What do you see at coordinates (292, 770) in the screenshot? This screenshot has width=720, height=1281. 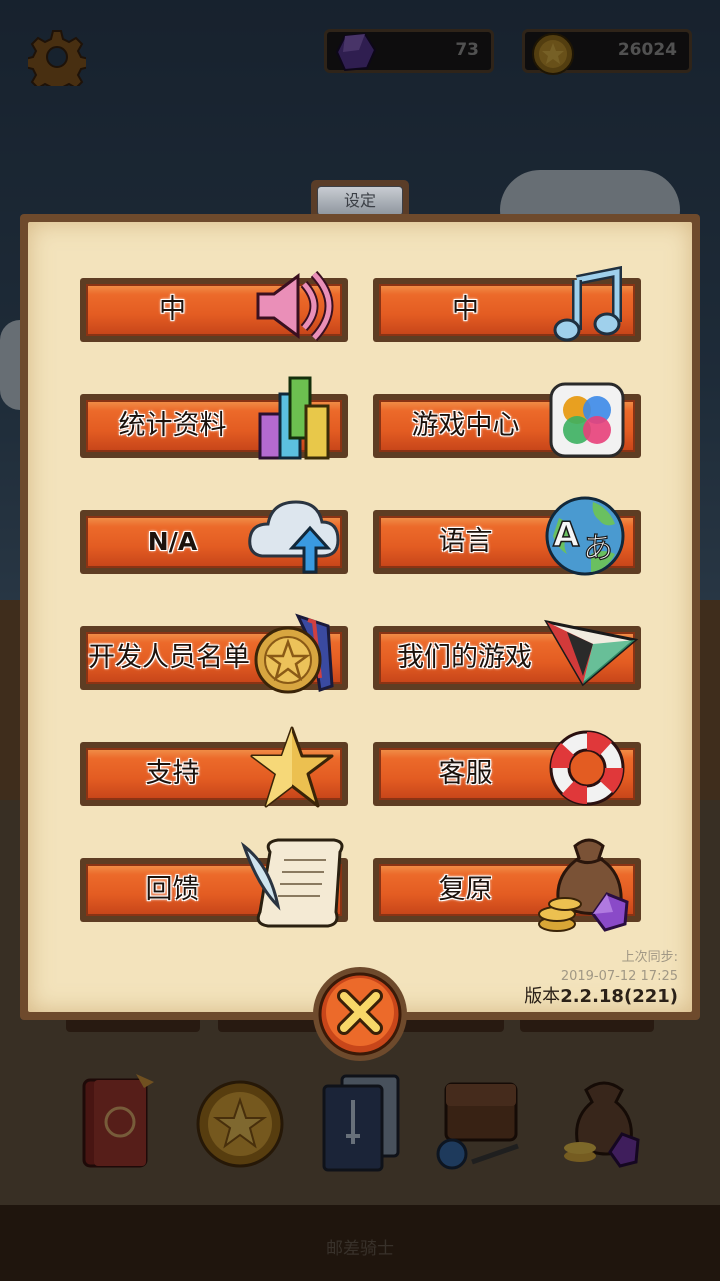 I see `star-icon` at bounding box center [292, 770].